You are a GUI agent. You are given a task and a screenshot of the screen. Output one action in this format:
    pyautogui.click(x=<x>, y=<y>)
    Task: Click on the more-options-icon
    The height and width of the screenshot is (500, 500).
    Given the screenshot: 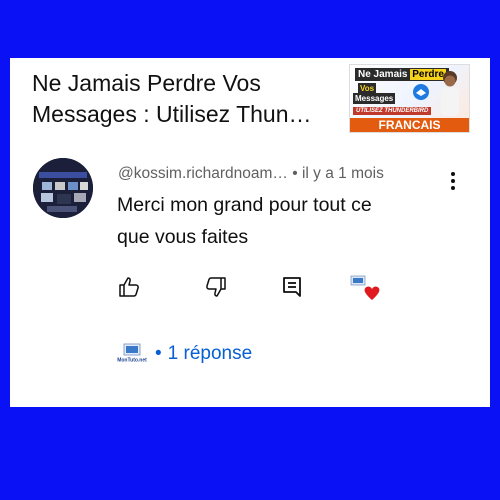 What is the action you would take?
    pyautogui.click(x=453, y=181)
    